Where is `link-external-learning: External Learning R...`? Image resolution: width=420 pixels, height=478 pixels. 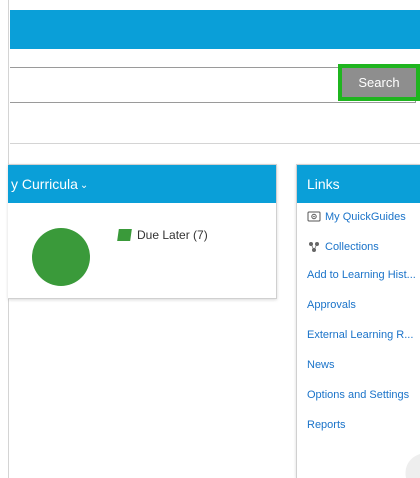
link-external-learning: External Learning R... is located at coordinates (360, 335).